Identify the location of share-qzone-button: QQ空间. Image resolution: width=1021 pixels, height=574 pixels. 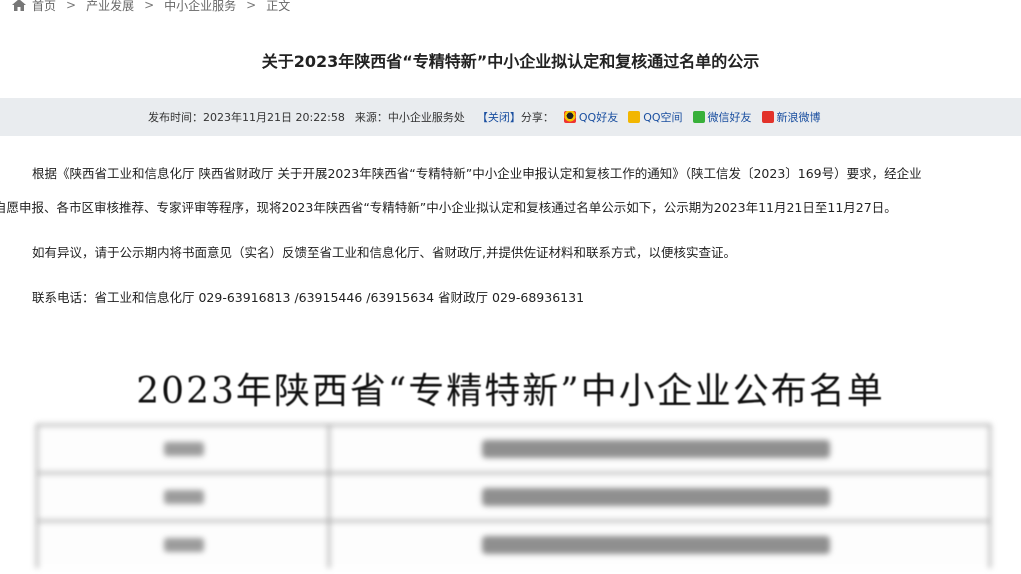
(655, 117).